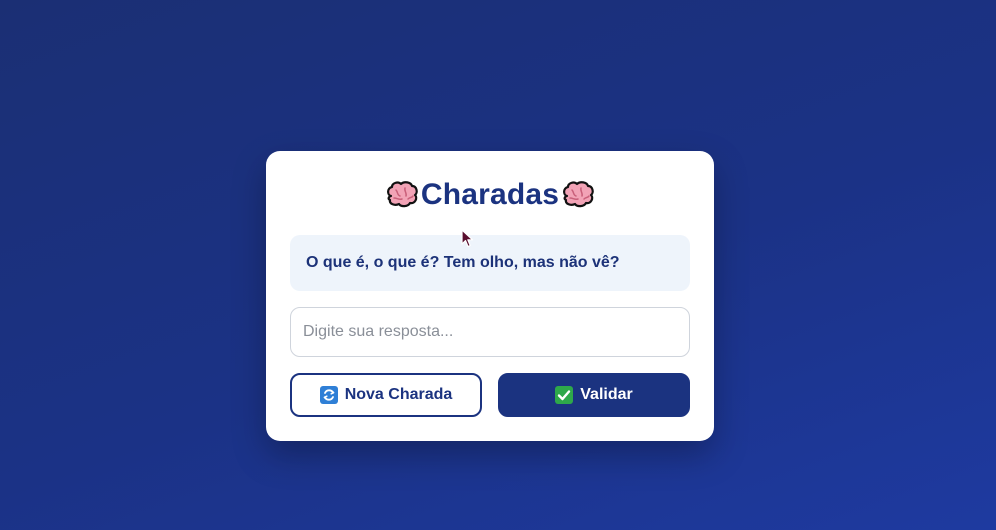 The width and height of the screenshot is (996, 530). I want to click on check-icon, so click(564, 395).